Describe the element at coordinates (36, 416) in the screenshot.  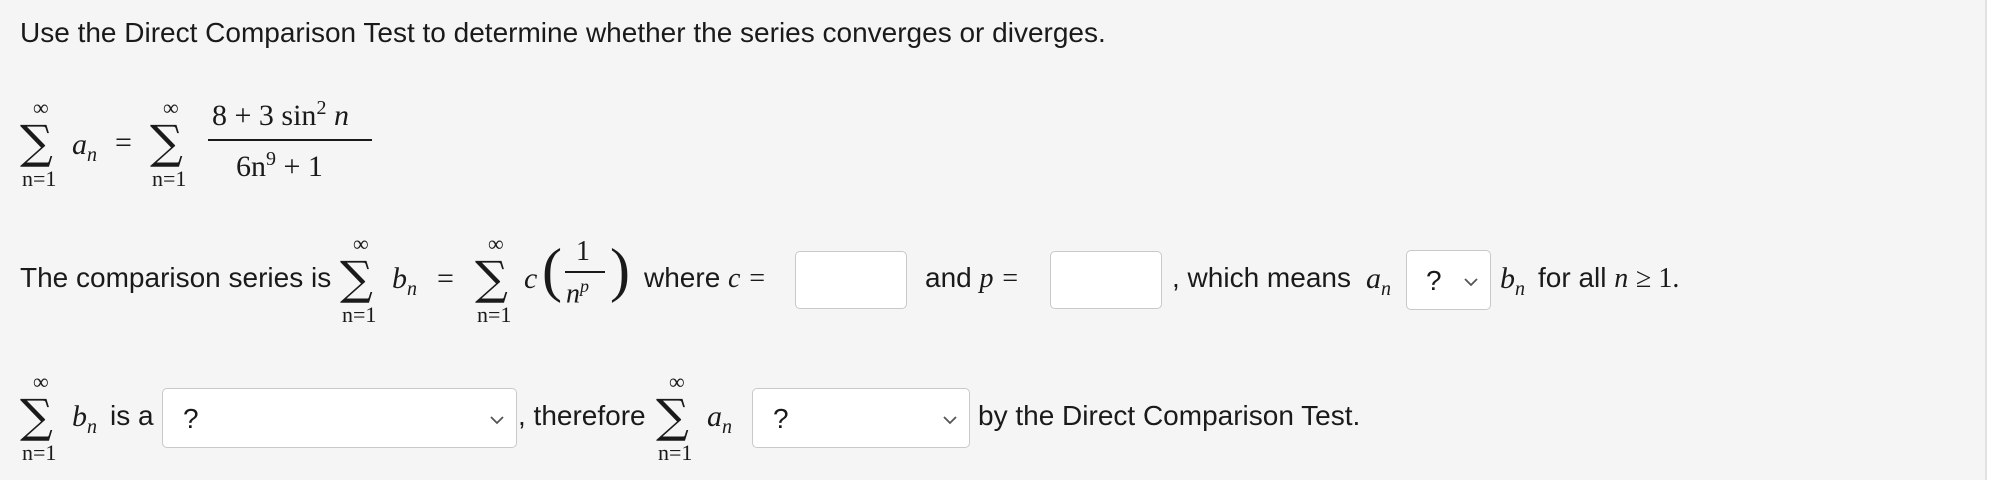
I see `sum5-sigma: ∑` at that location.